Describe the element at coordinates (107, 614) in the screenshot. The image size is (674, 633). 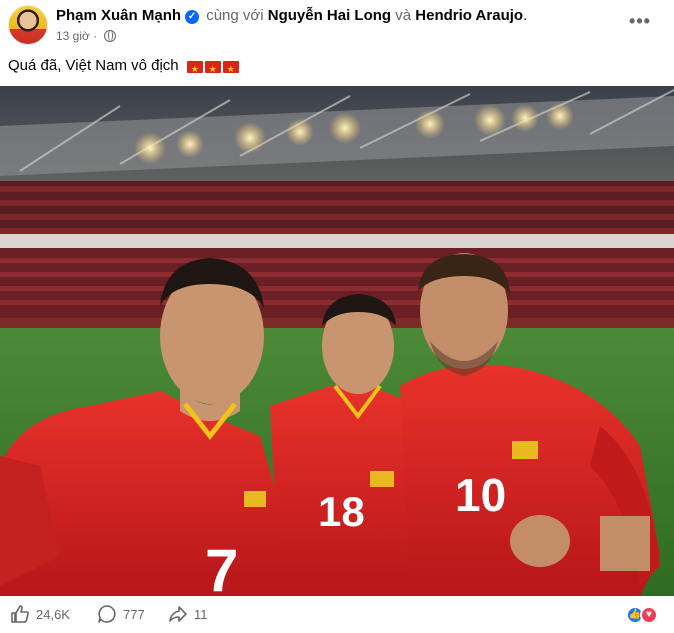
I see `comment-icon` at that location.